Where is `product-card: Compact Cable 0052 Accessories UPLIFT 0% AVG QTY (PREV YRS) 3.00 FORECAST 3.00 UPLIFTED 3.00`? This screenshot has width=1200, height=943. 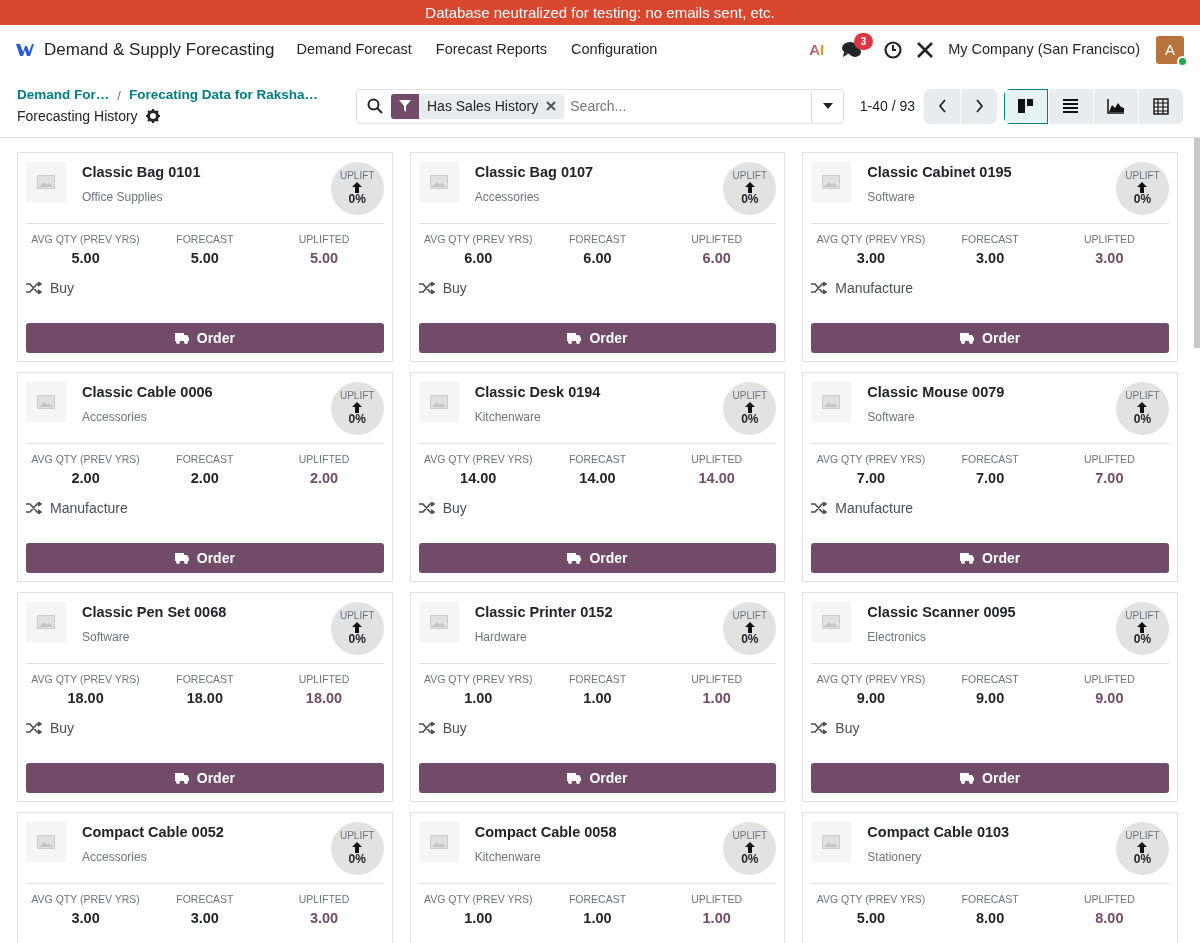
product-card: Compact Cable 0052 Accessories UPLIFT 0% AVG QTY (PREV YRS) 3.00 FORECAST 3.00 UPLIFTED 3.00 is located at coordinates (205, 877).